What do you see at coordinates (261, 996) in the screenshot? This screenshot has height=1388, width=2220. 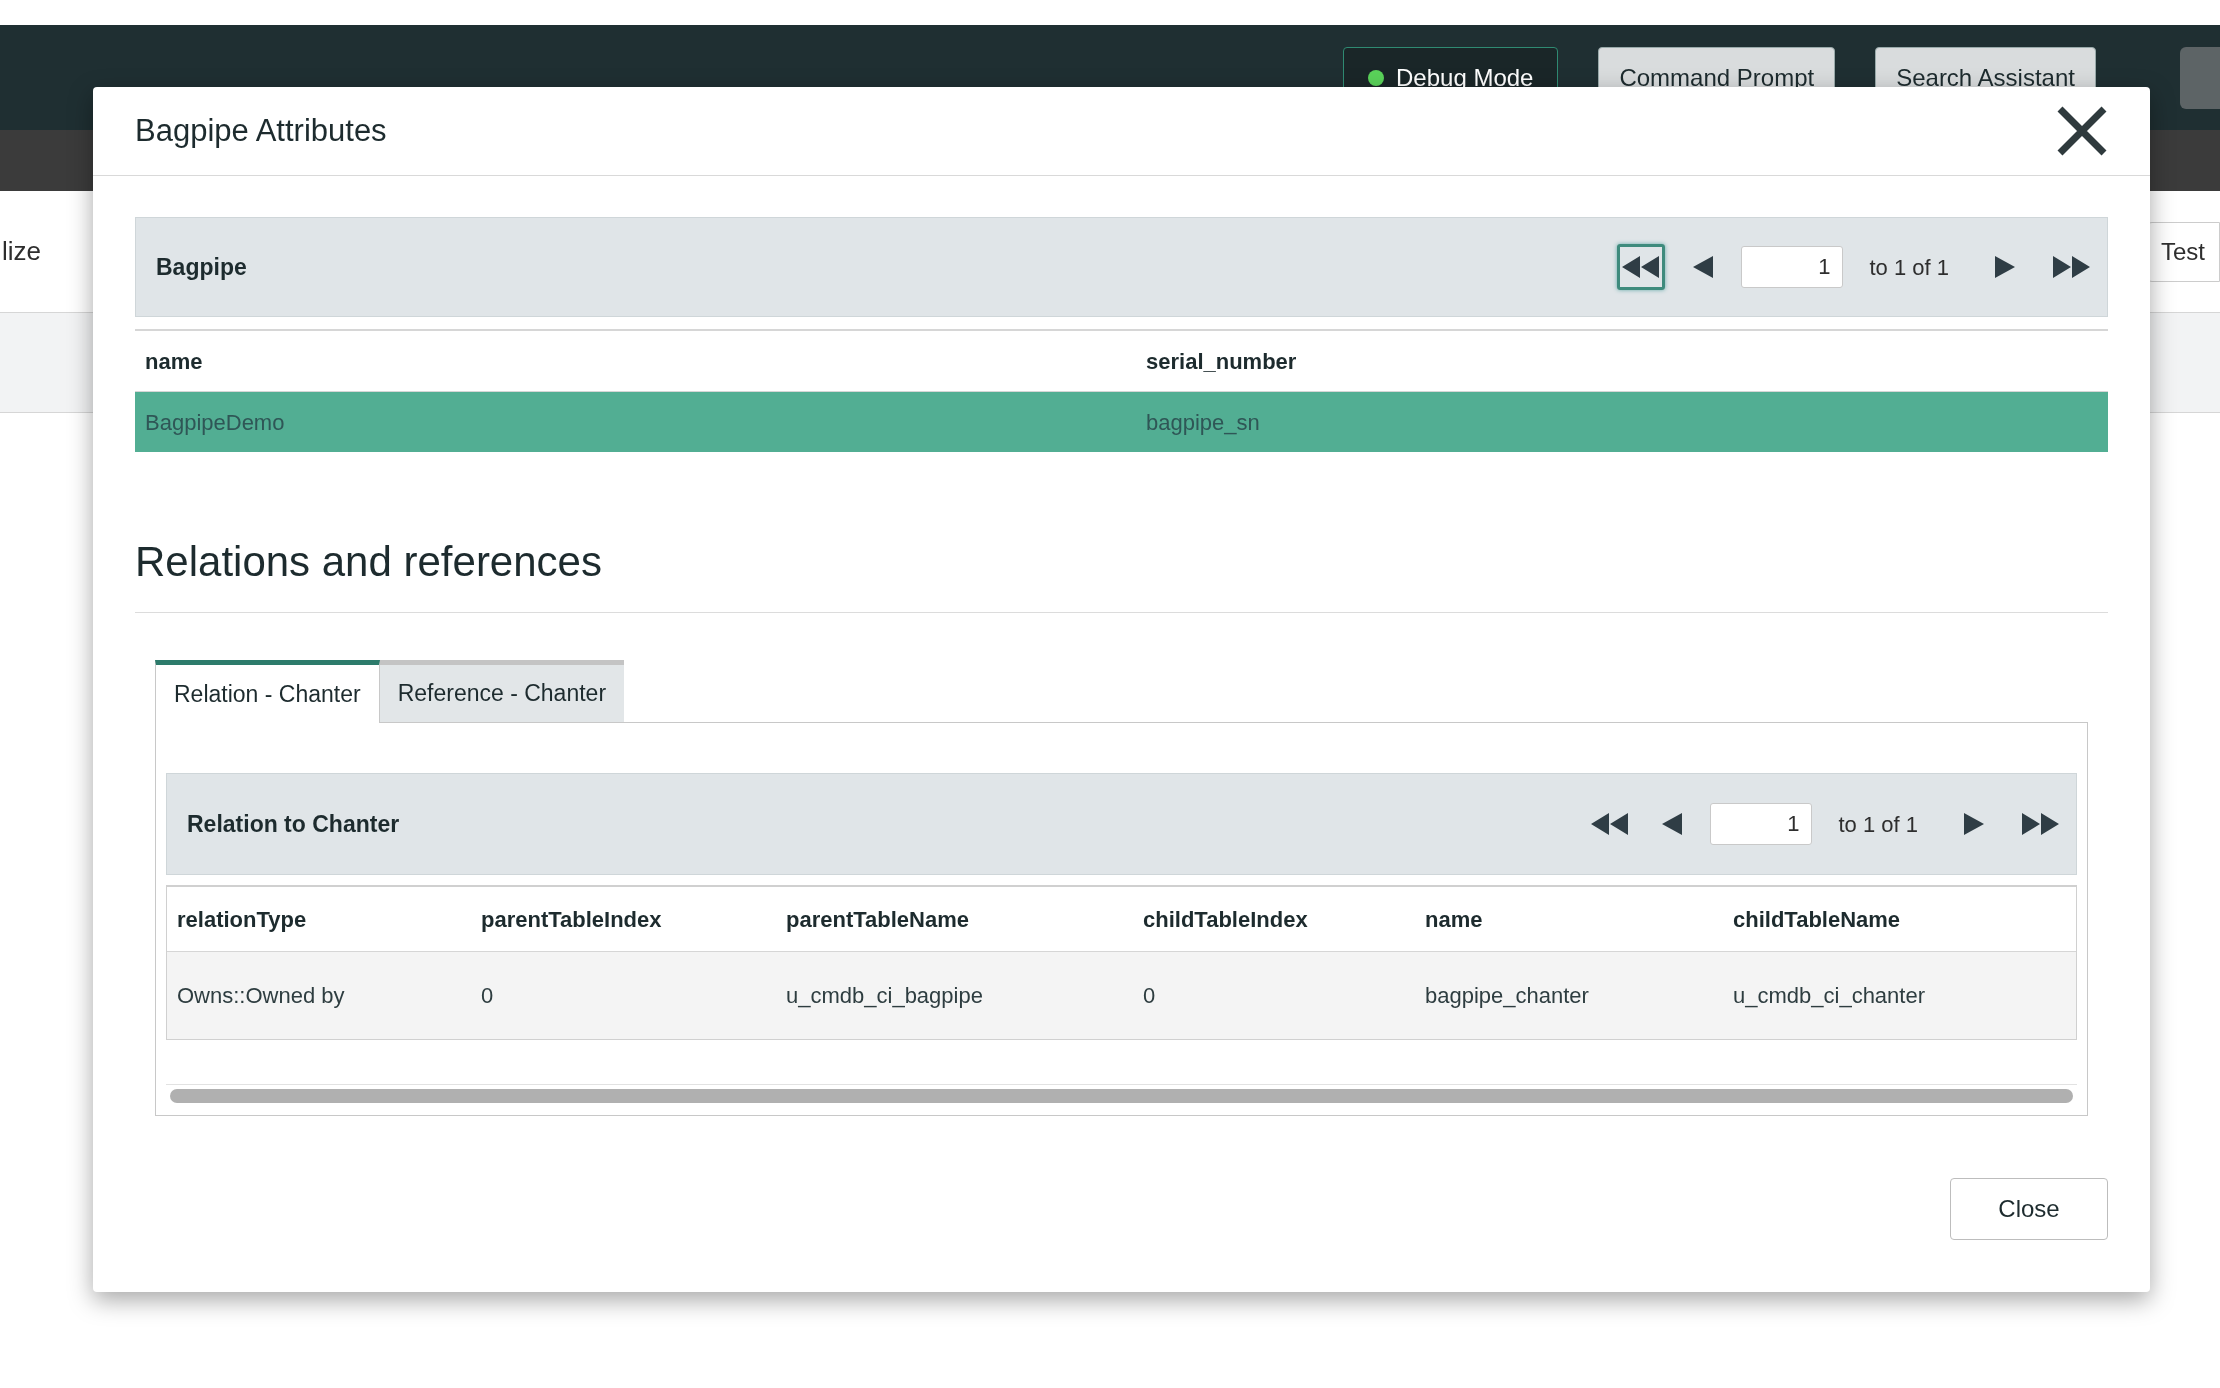 I see `table-cell-text: Owns::Owned by` at bounding box center [261, 996].